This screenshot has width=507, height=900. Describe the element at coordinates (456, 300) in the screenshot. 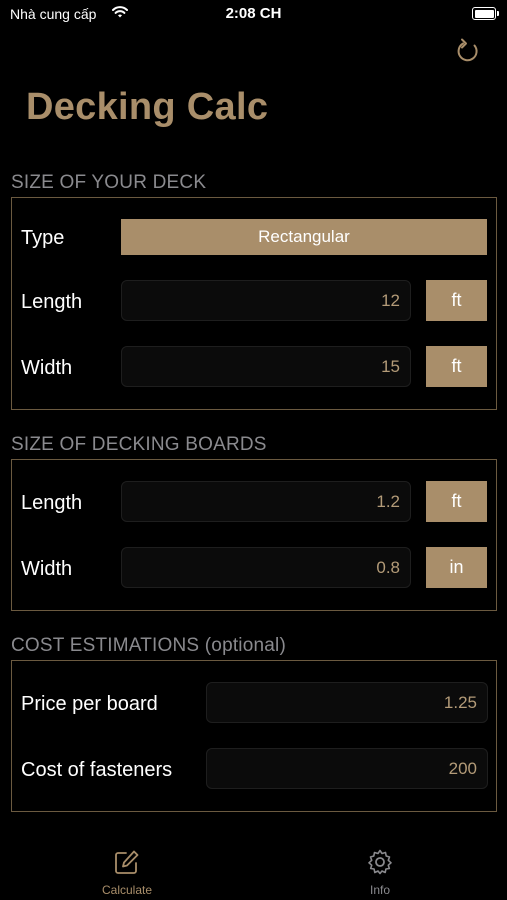

I see `deck-length-unit-button: ft` at that location.